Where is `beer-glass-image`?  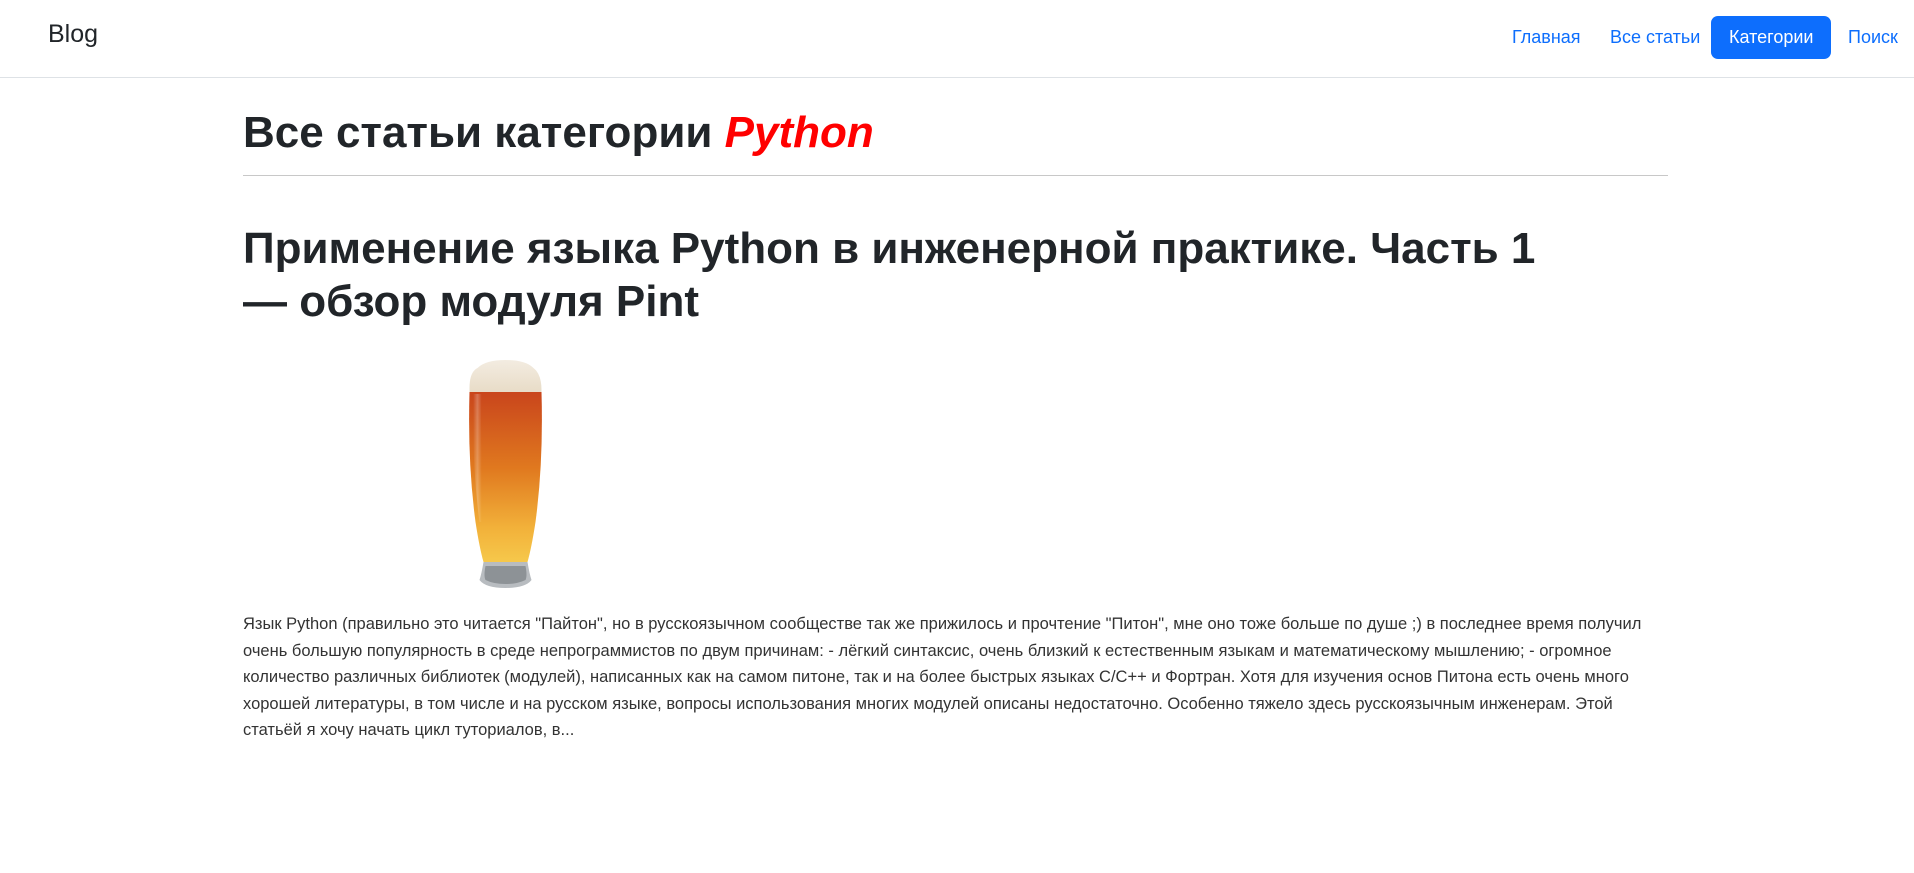 beer-glass-image is located at coordinates (505, 474).